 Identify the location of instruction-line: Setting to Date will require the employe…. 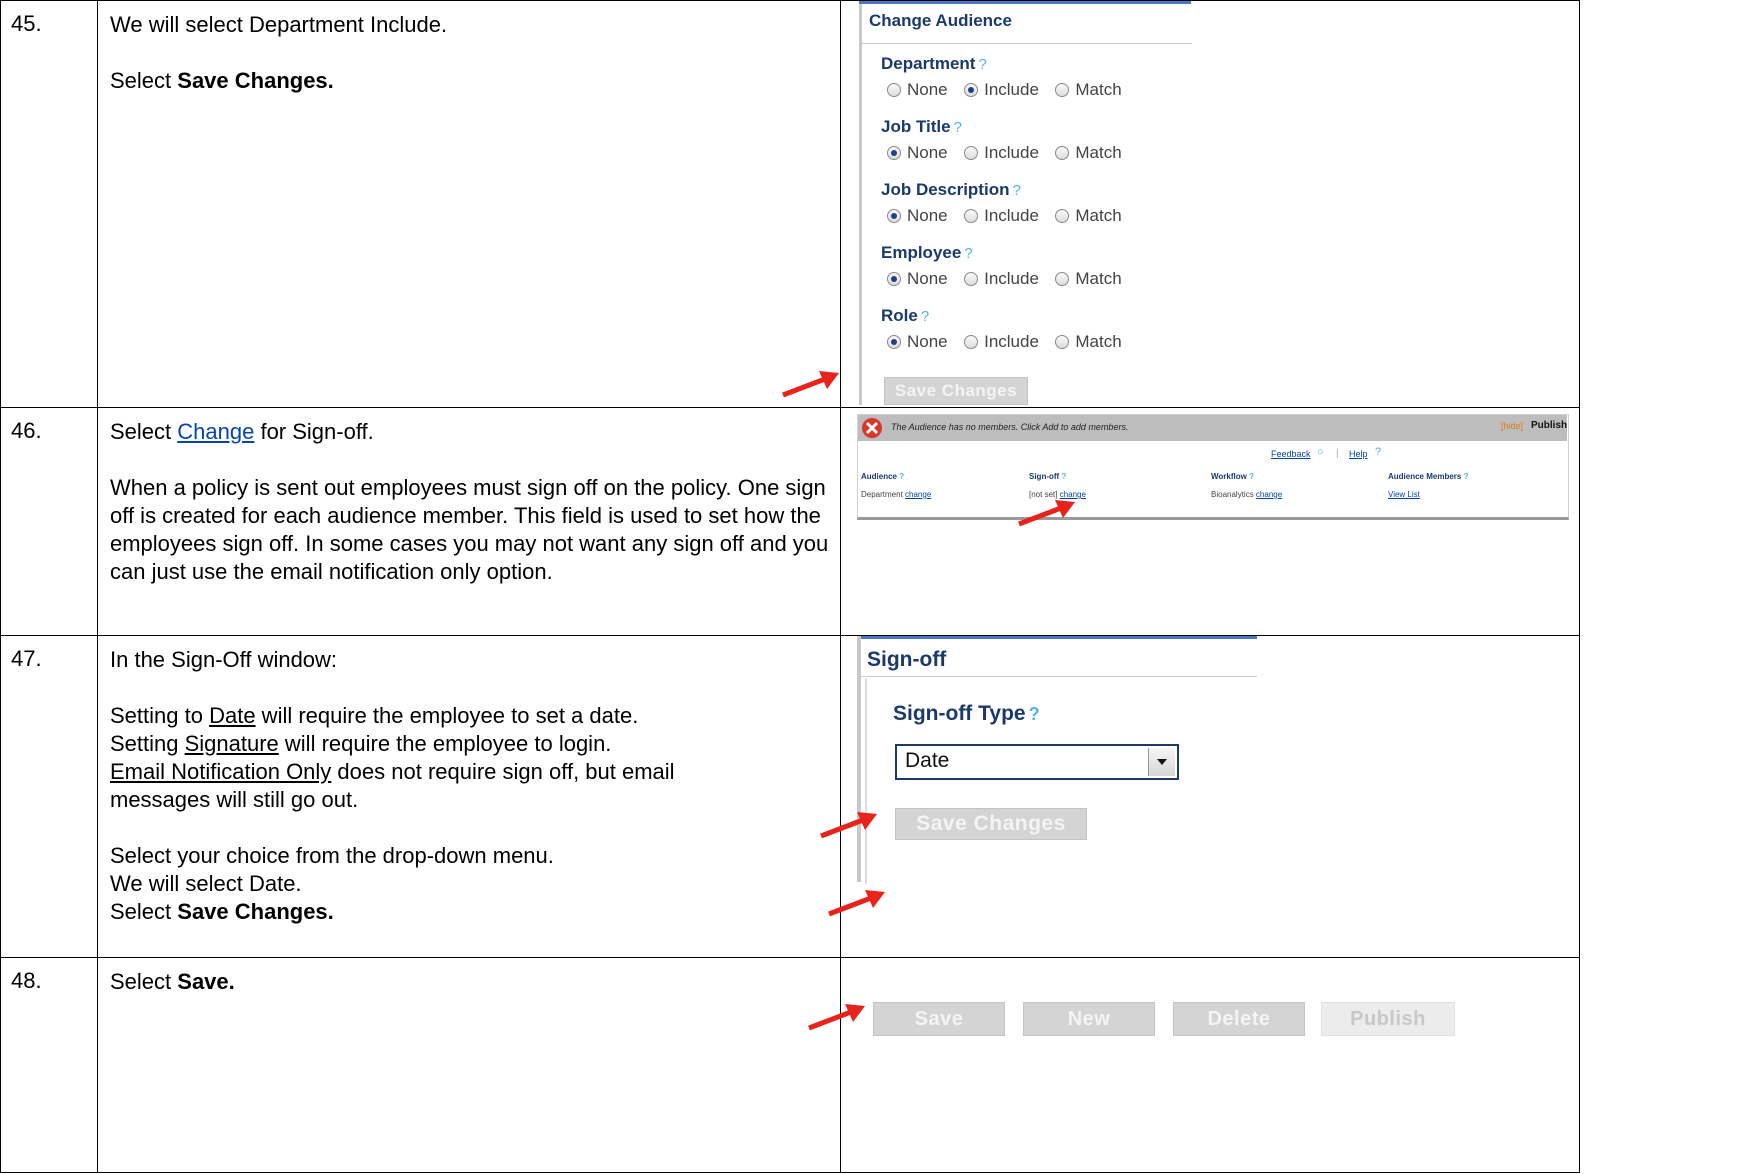
(374, 715).